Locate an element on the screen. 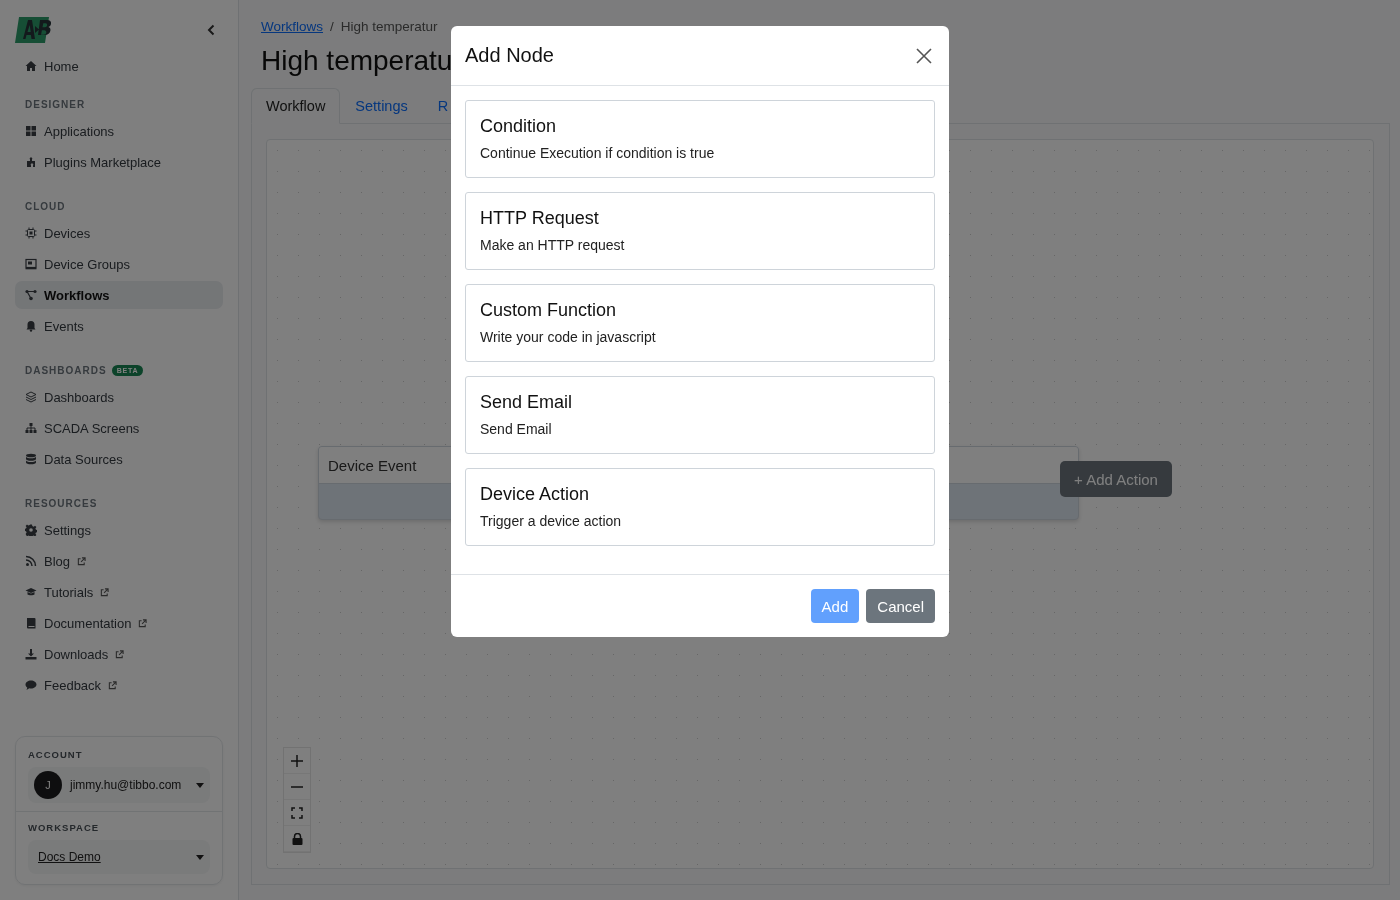 The image size is (1400, 900). sidebar-item: Dashboards is located at coordinates (119, 397).